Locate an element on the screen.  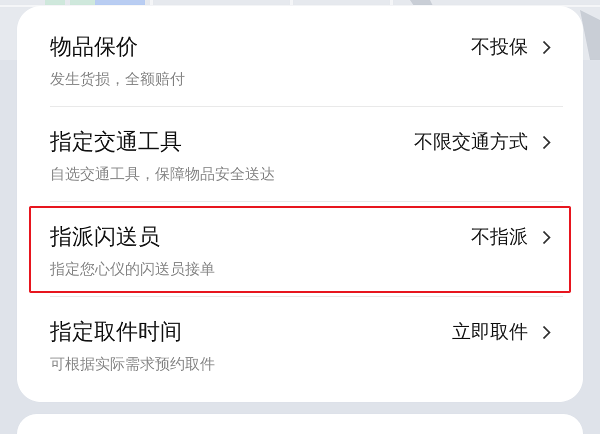
option-value: 立即取件 is located at coordinates (501, 332).